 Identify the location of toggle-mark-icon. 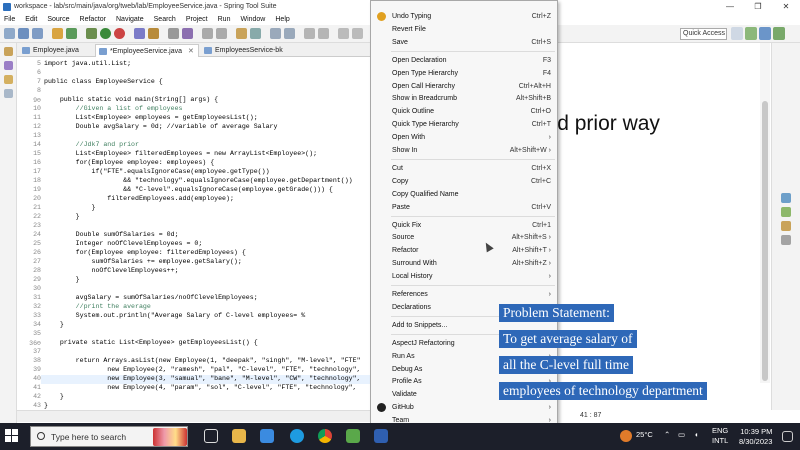
(255, 33).